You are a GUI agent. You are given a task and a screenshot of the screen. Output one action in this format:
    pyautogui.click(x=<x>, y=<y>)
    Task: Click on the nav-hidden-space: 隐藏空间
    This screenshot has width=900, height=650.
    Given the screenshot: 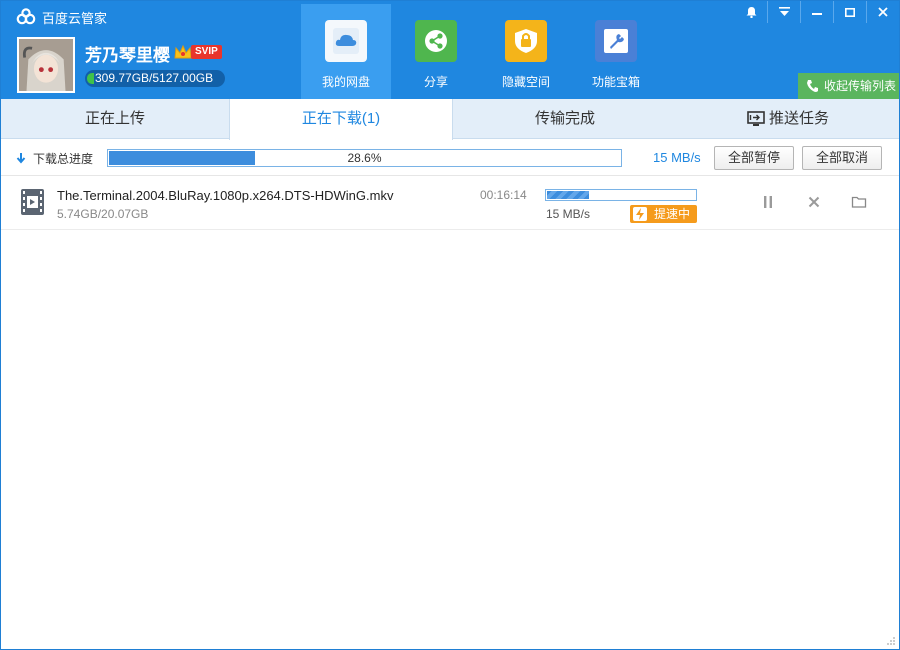 What is the action you would take?
    pyautogui.click(x=526, y=51)
    